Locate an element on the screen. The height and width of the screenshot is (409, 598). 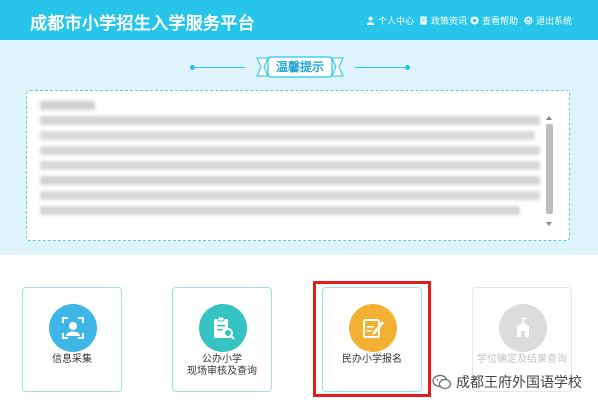
card-result-query-label: 学位确定及结果查询 is located at coordinates (522, 359).